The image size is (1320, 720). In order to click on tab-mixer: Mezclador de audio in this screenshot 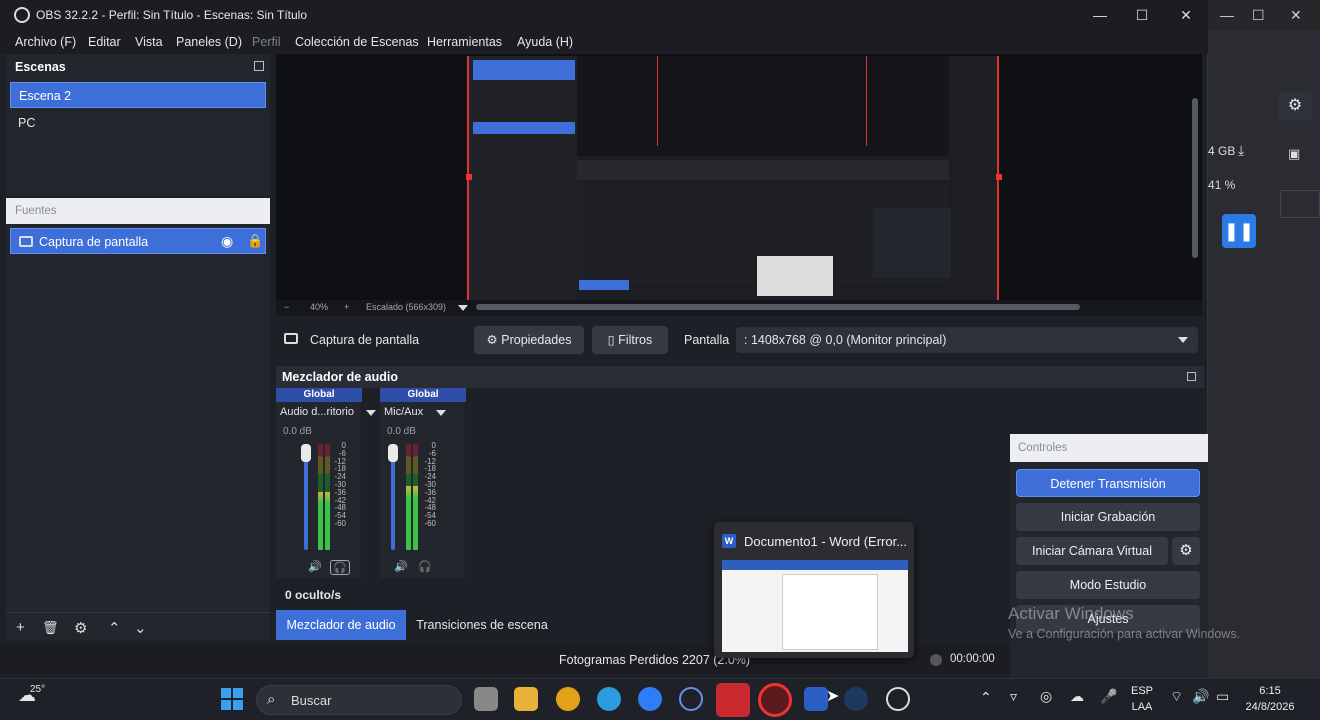, I will do `click(341, 625)`.